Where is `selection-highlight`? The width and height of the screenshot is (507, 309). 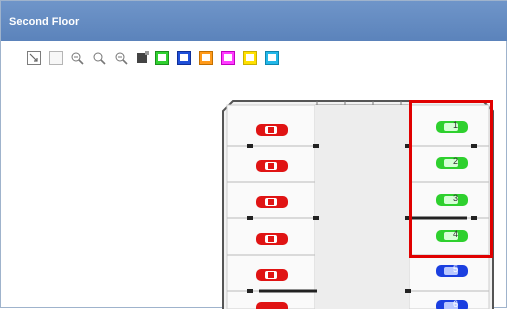
selection-highlight is located at coordinates (451, 179).